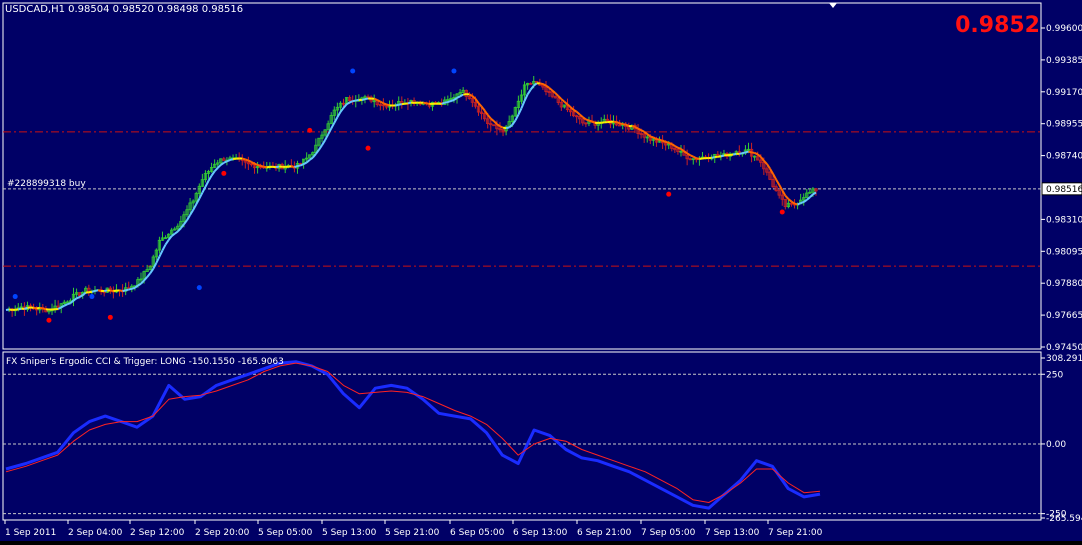 This screenshot has width=1082, height=545. Describe the element at coordinates (157, 533) in the screenshot. I see `time-tick-label: 2 Sep 12:00` at that location.